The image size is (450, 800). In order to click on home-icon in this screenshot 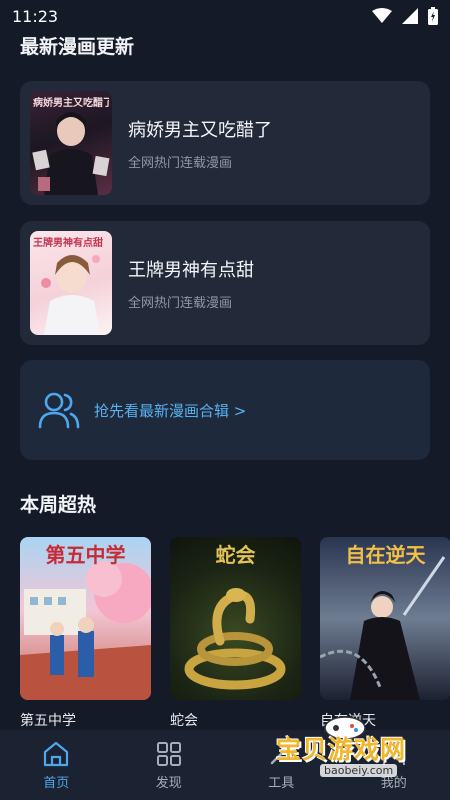, I will do `click(56, 753)`.